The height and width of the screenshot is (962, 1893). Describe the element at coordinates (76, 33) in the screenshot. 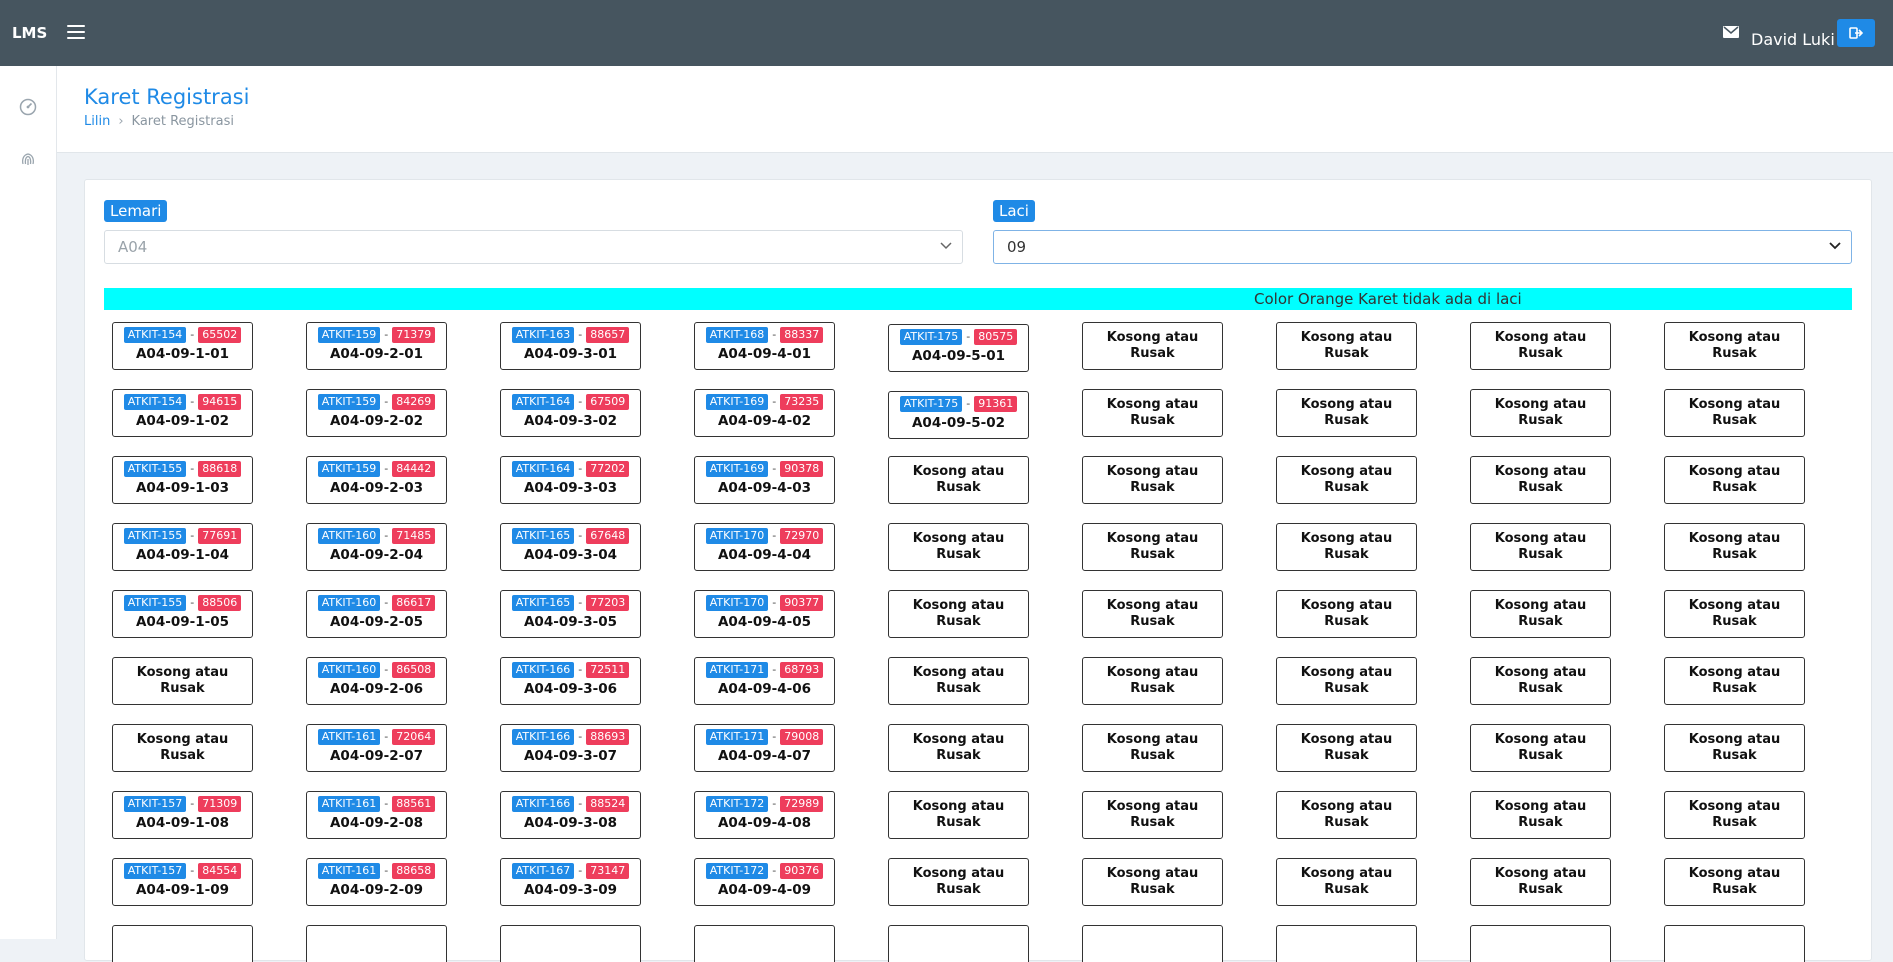

I see `hamburger-menu-icon` at that location.